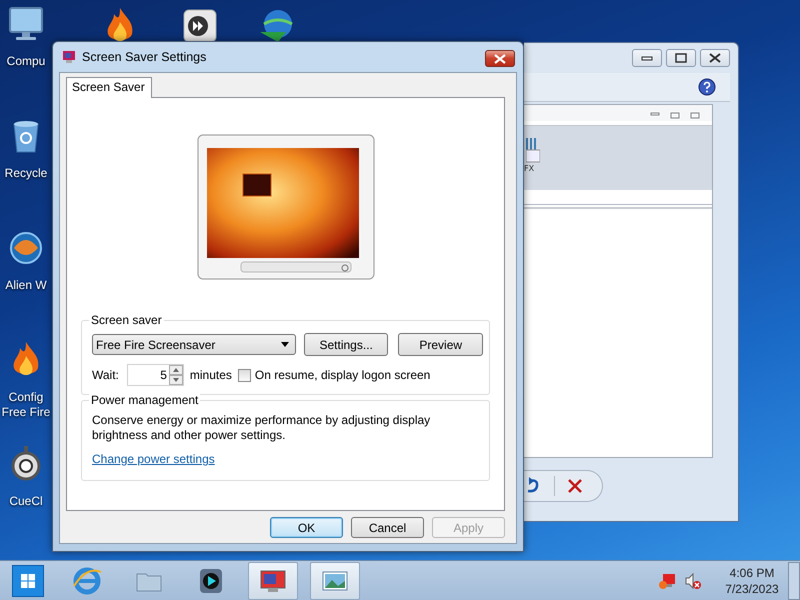 This screenshot has width=800, height=600. I want to click on wait-spinner: 5, so click(155, 375).